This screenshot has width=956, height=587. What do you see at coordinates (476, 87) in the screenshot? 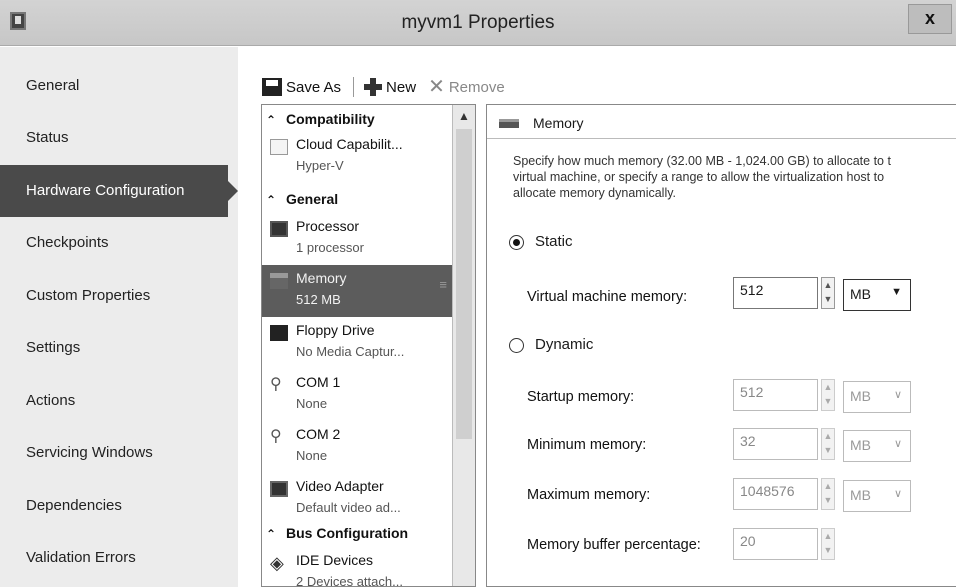
I see `remove-label: Remove` at bounding box center [476, 87].